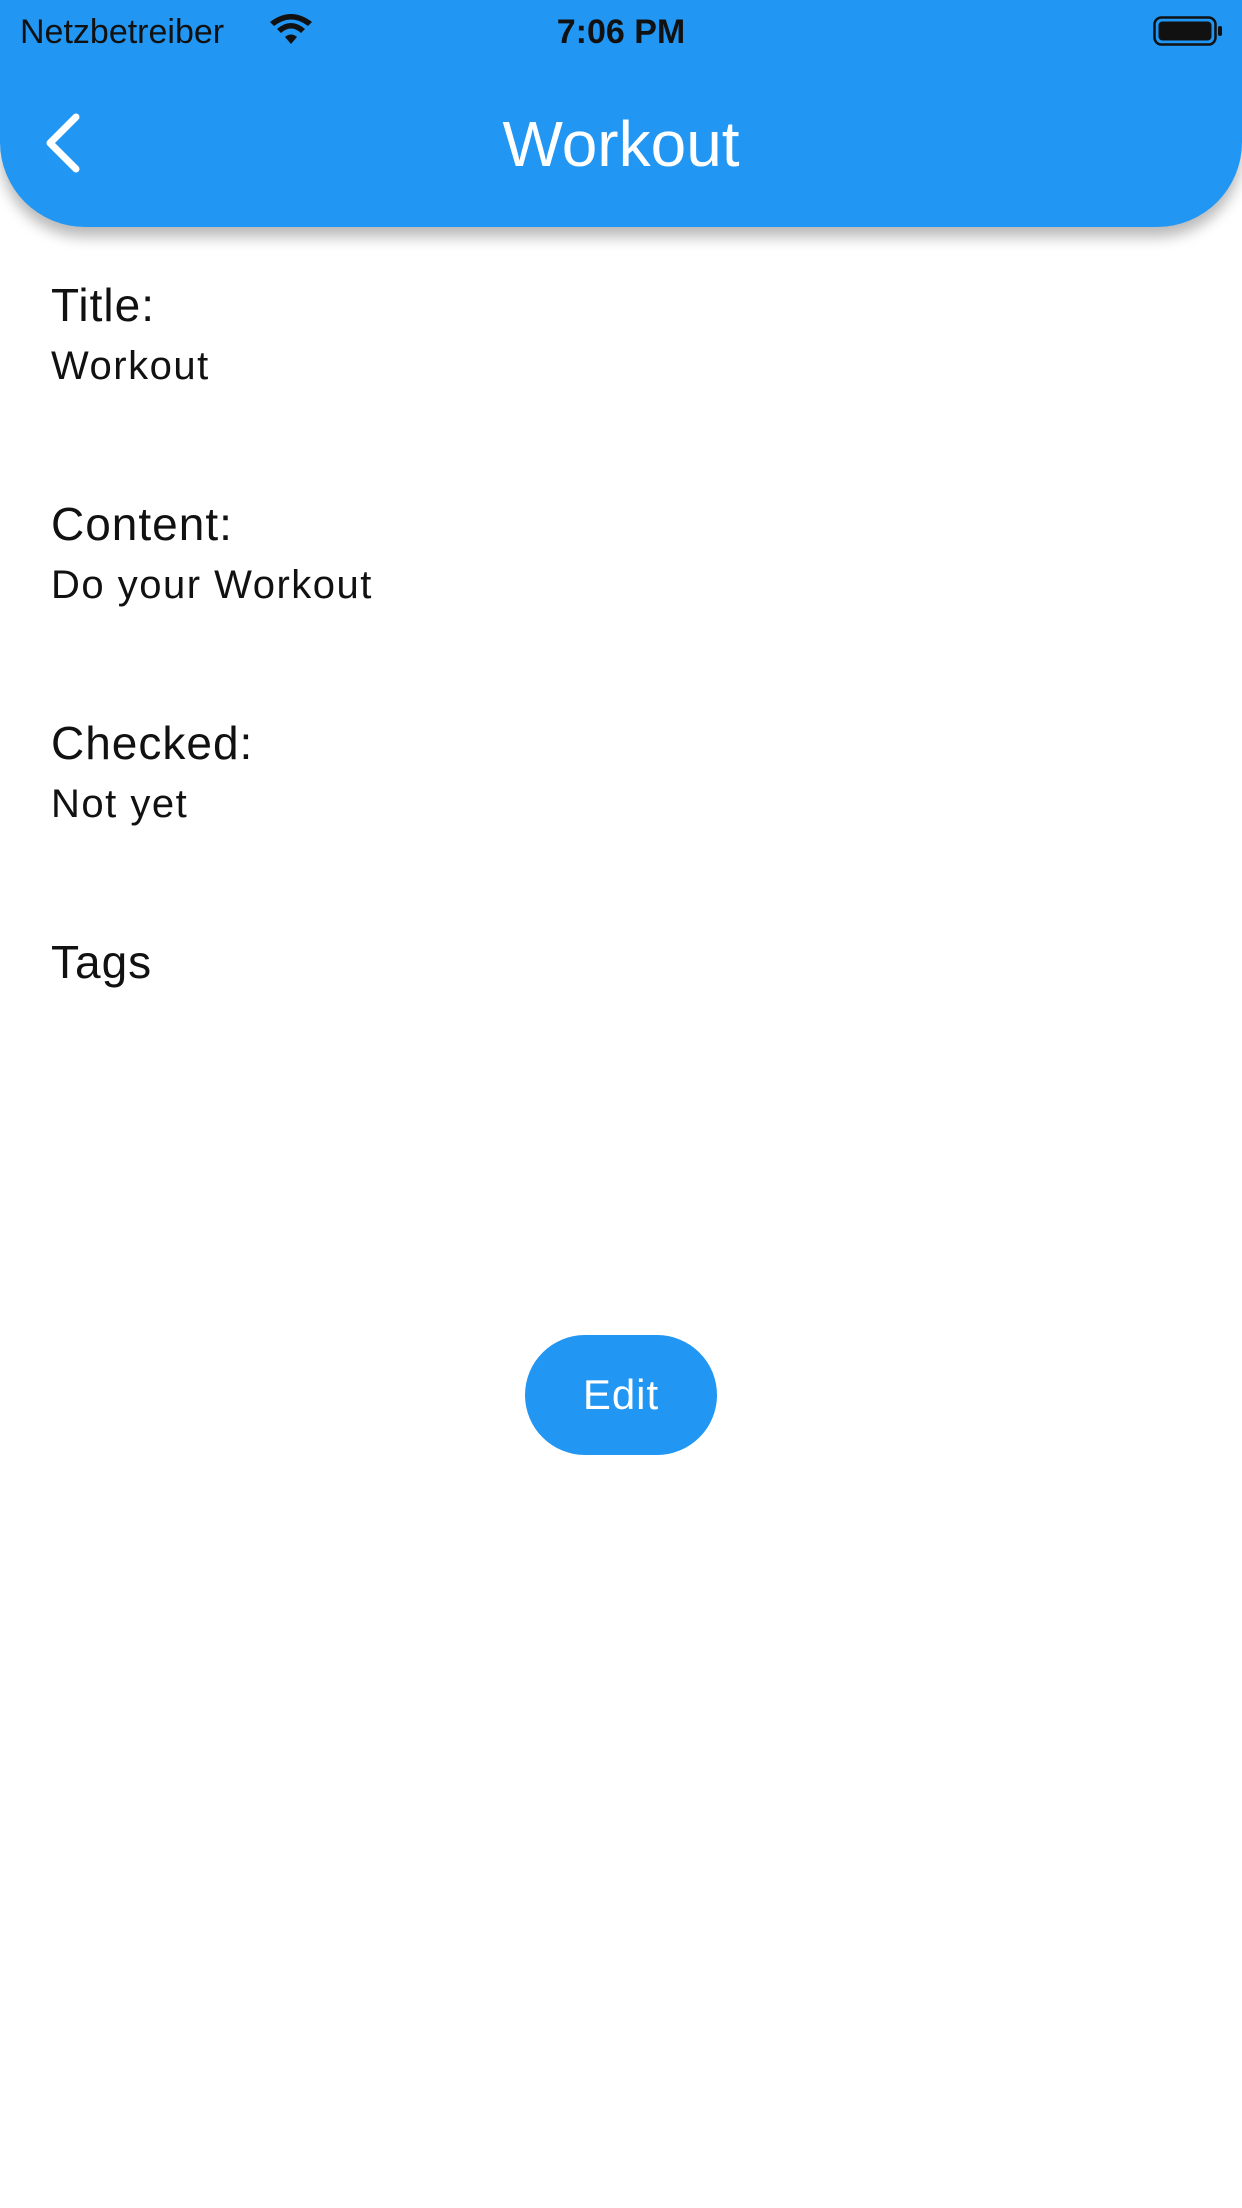  Describe the element at coordinates (621, 144) in the screenshot. I see `page-title: Workout` at that location.